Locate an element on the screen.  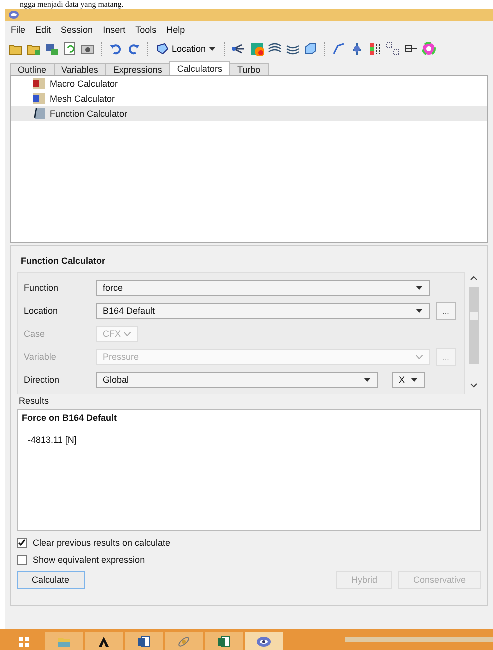
tree-item: Macro Calculator is located at coordinates (249, 83).